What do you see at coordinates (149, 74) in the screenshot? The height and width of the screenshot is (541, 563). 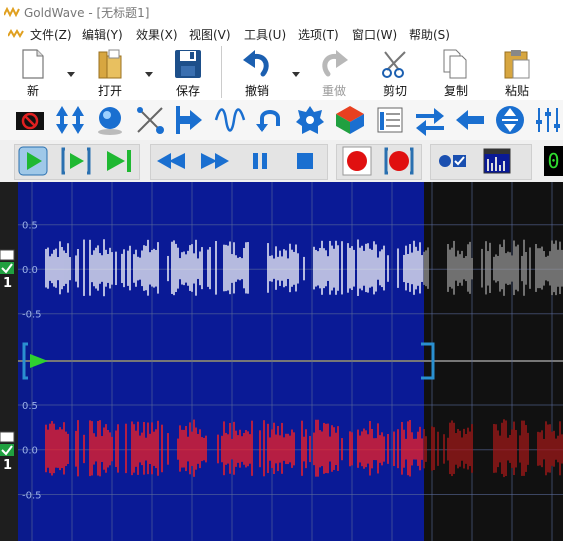 I see `open-dropdown-arrow` at bounding box center [149, 74].